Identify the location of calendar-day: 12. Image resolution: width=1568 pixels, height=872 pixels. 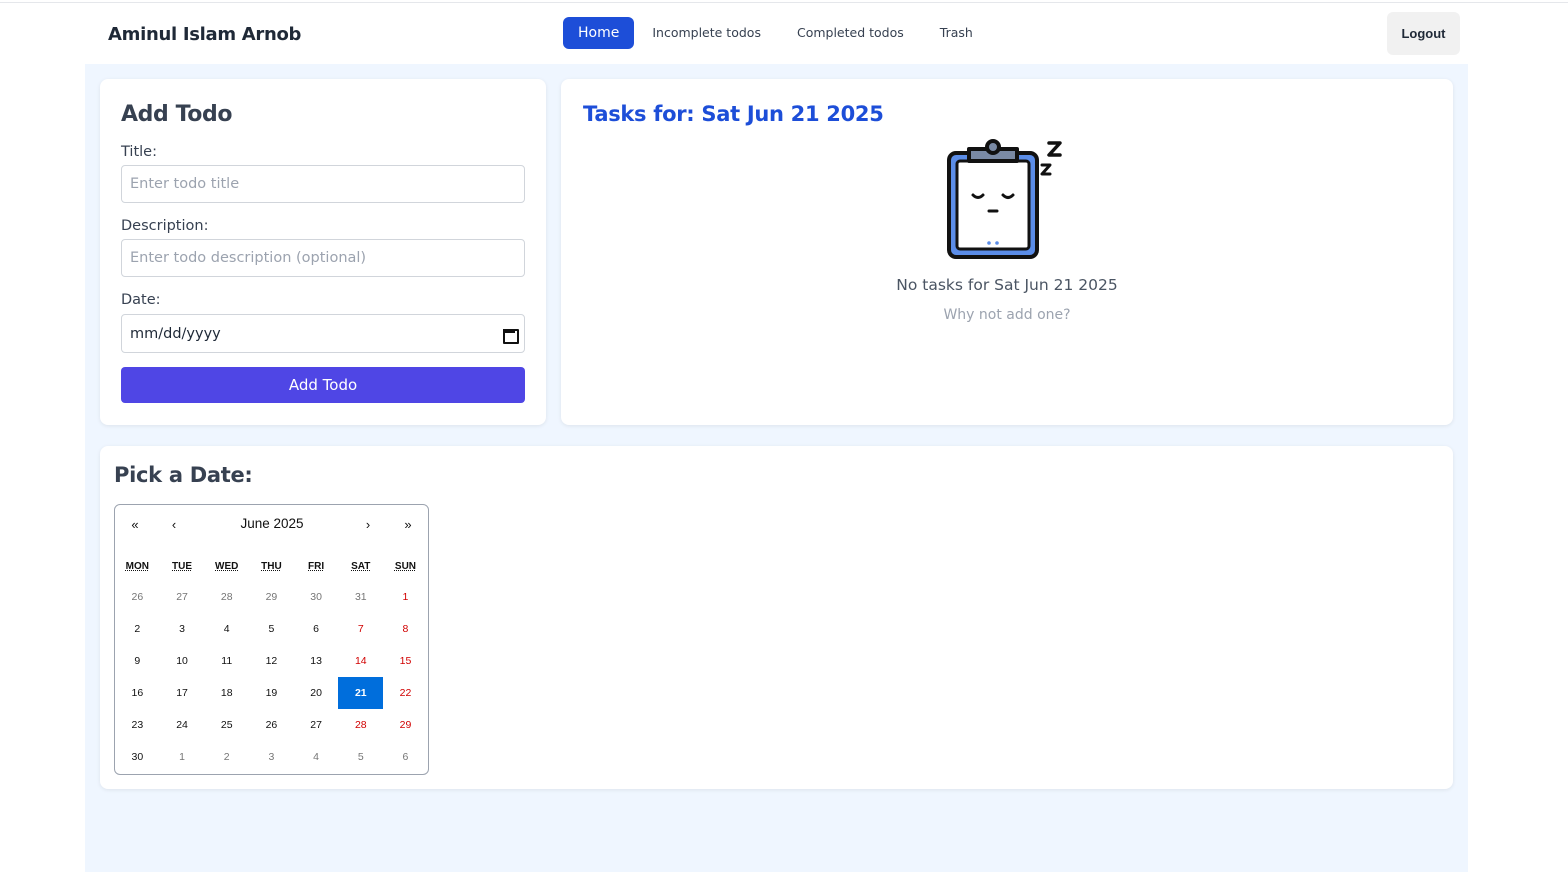
(271, 661).